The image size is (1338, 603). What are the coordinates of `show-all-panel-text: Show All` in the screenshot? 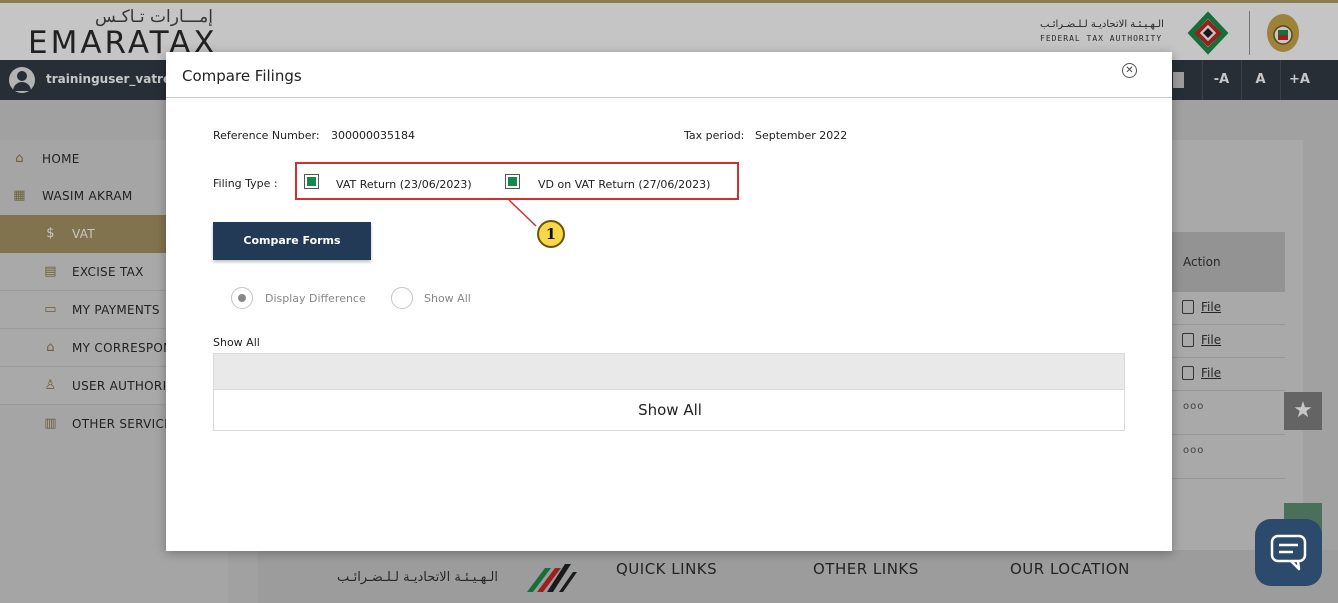 It's located at (670, 410).